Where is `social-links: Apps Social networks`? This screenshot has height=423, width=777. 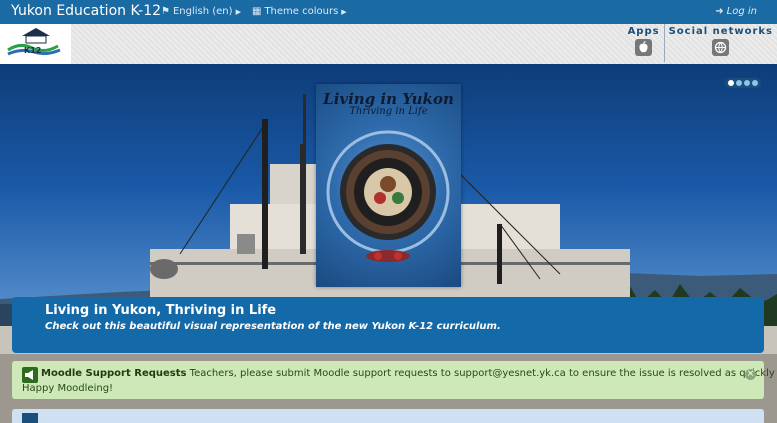
social-links: Apps Social networks is located at coordinates (700, 43).